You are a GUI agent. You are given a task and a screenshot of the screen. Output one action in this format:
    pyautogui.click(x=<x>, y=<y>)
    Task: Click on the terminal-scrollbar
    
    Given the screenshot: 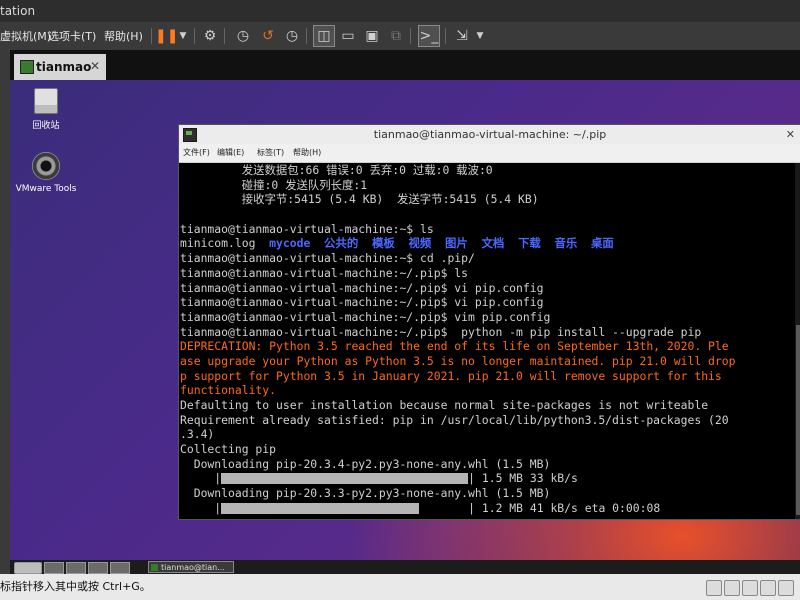 What is the action you would take?
    pyautogui.click(x=797, y=341)
    